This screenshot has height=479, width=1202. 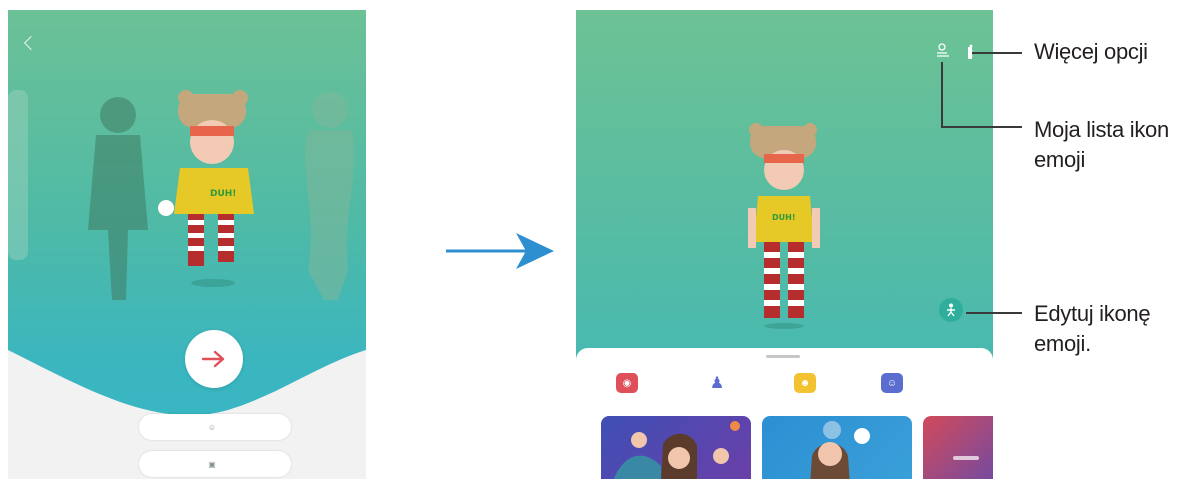 I want to click on callout-my-list-line2: emoji, so click(x=1060, y=159).